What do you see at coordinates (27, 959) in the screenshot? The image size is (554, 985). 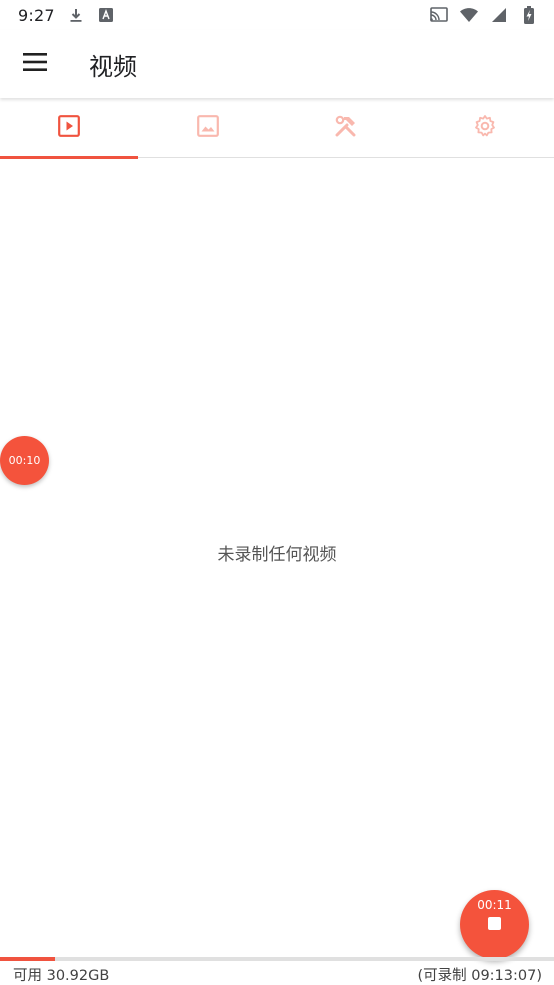 I see `storage-progress-fill` at bounding box center [27, 959].